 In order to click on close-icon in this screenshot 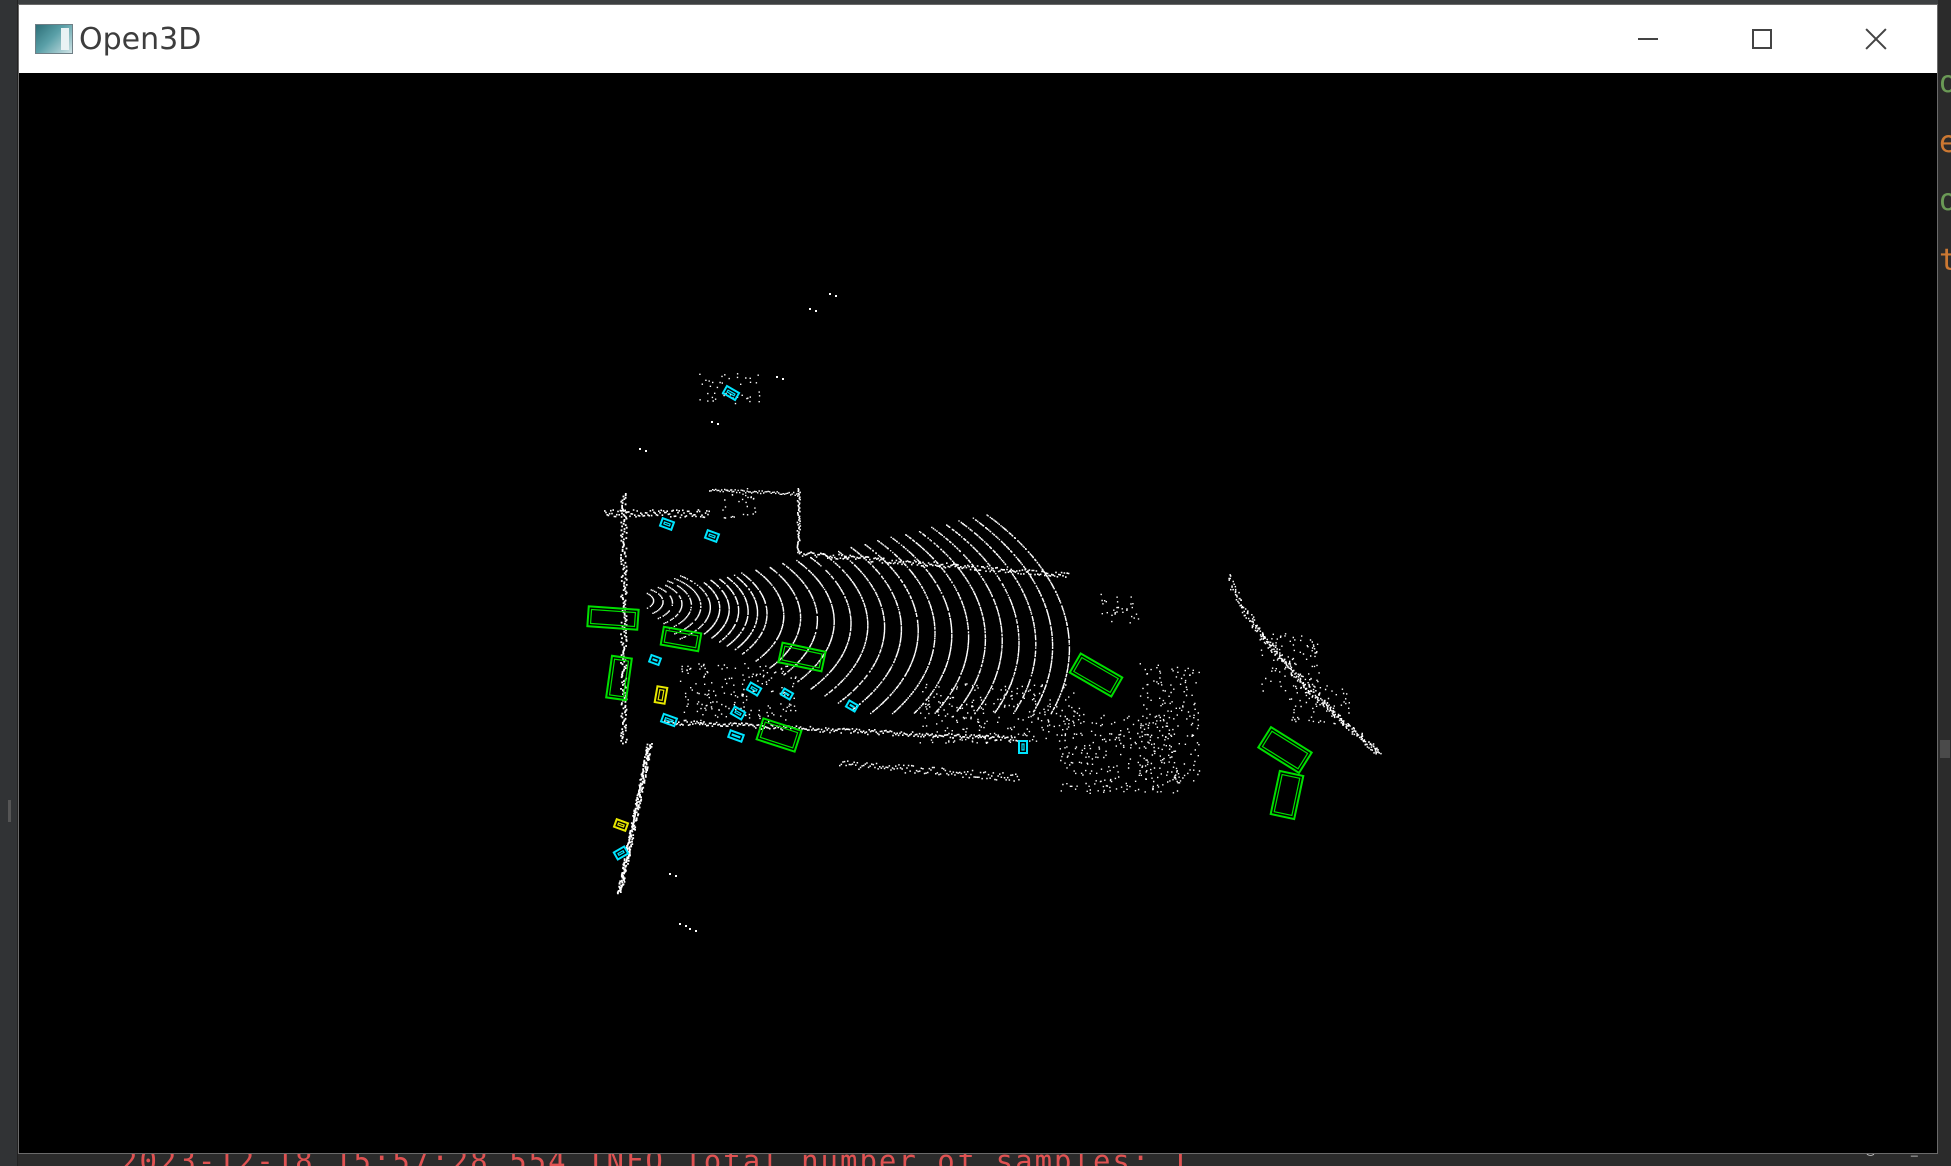, I will do `click(1876, 39)`.